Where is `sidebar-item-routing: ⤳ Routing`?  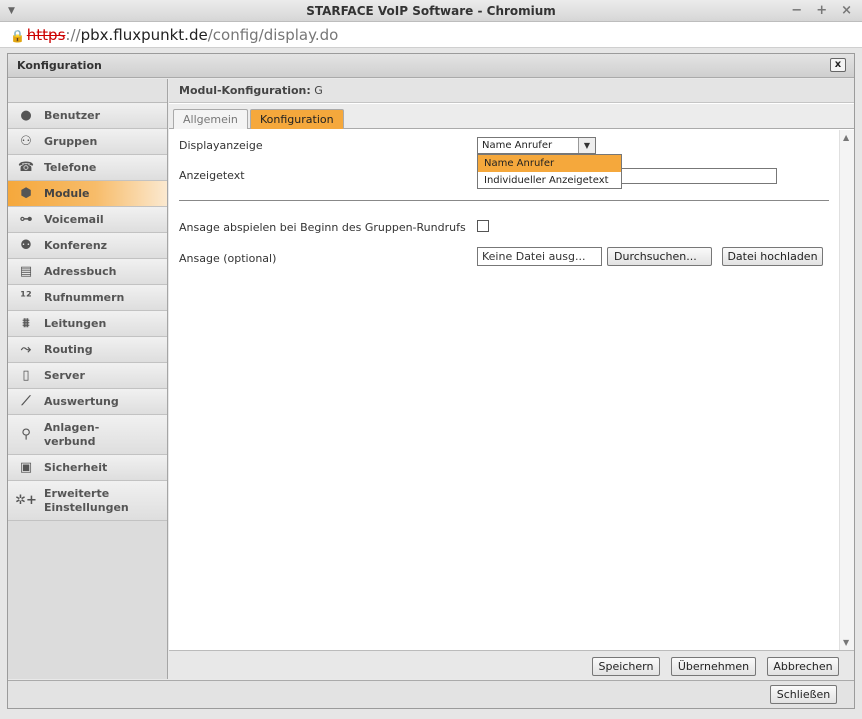
sidebar-item-routing: ⤳ Routing is located at coordinates (87, 350).